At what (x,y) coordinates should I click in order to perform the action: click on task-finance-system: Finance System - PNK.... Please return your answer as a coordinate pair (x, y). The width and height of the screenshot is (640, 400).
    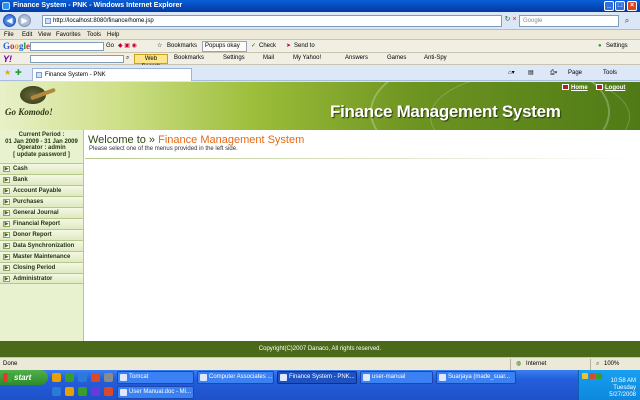
    Looking at the image, I should click on (317, 377).